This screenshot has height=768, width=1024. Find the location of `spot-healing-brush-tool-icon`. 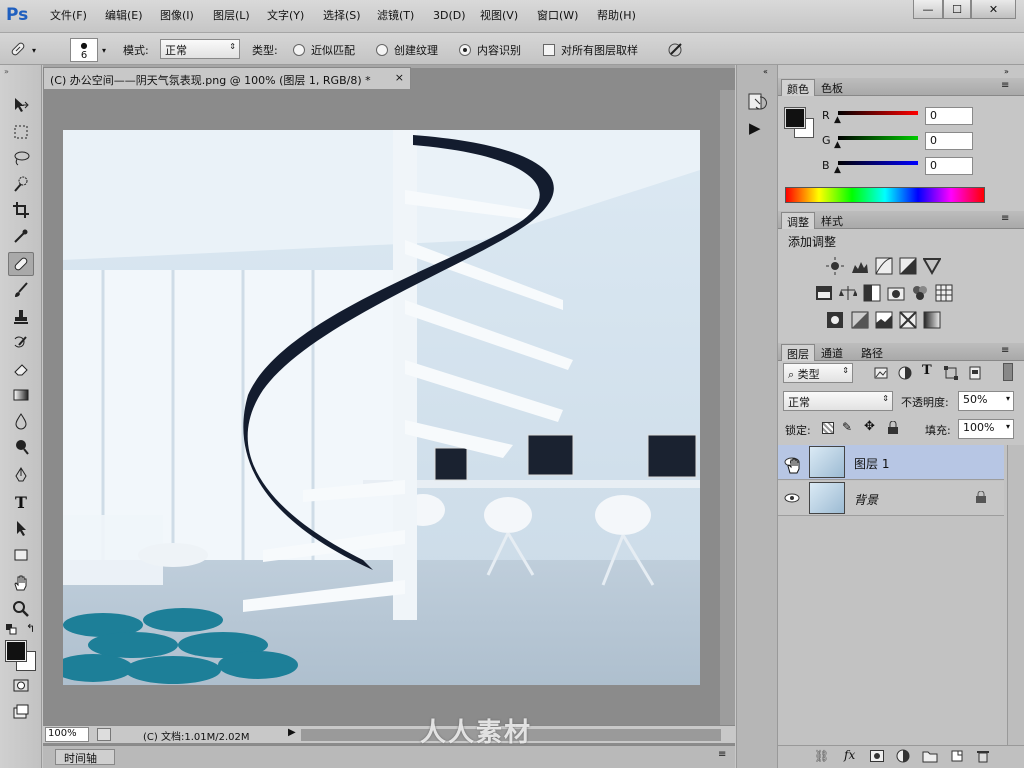

spot-healing-brush-tool-icon is located at coordinates (21, 264).